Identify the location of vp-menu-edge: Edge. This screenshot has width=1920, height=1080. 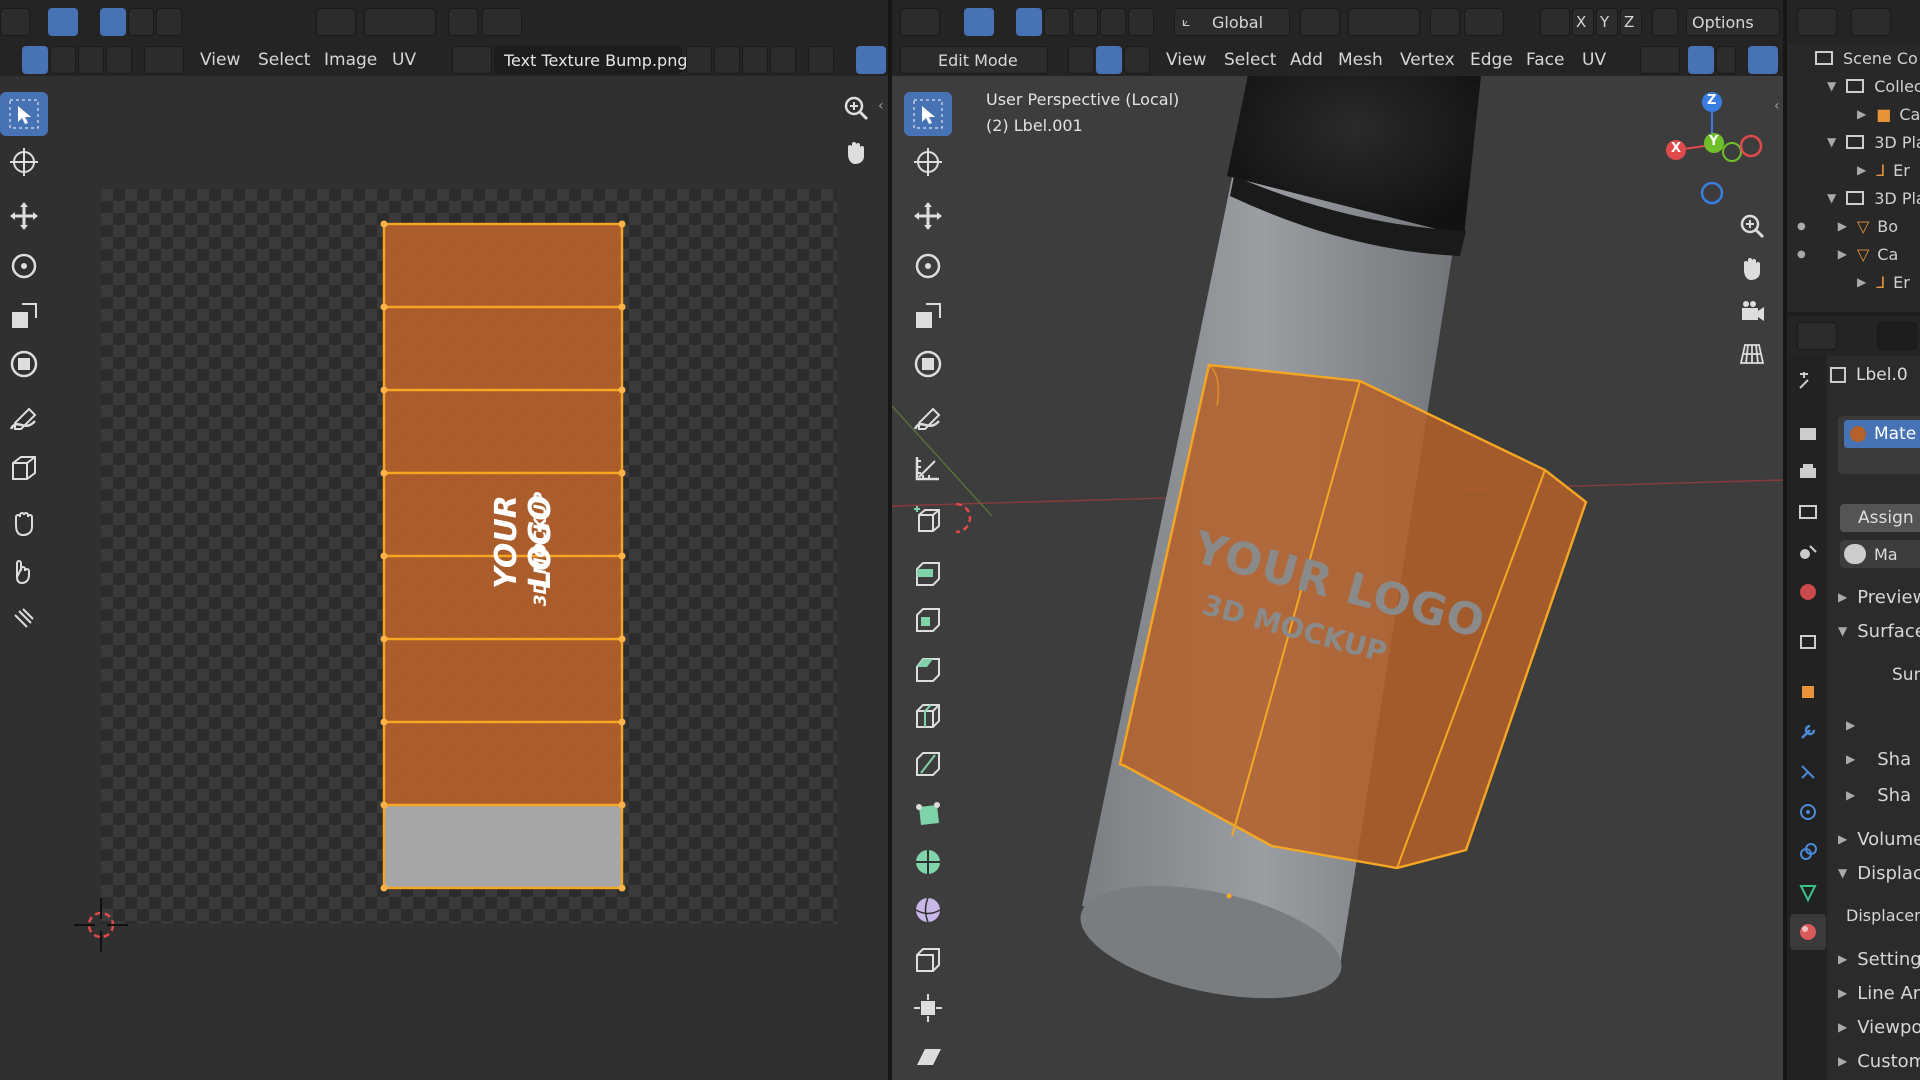
(1491, 60).